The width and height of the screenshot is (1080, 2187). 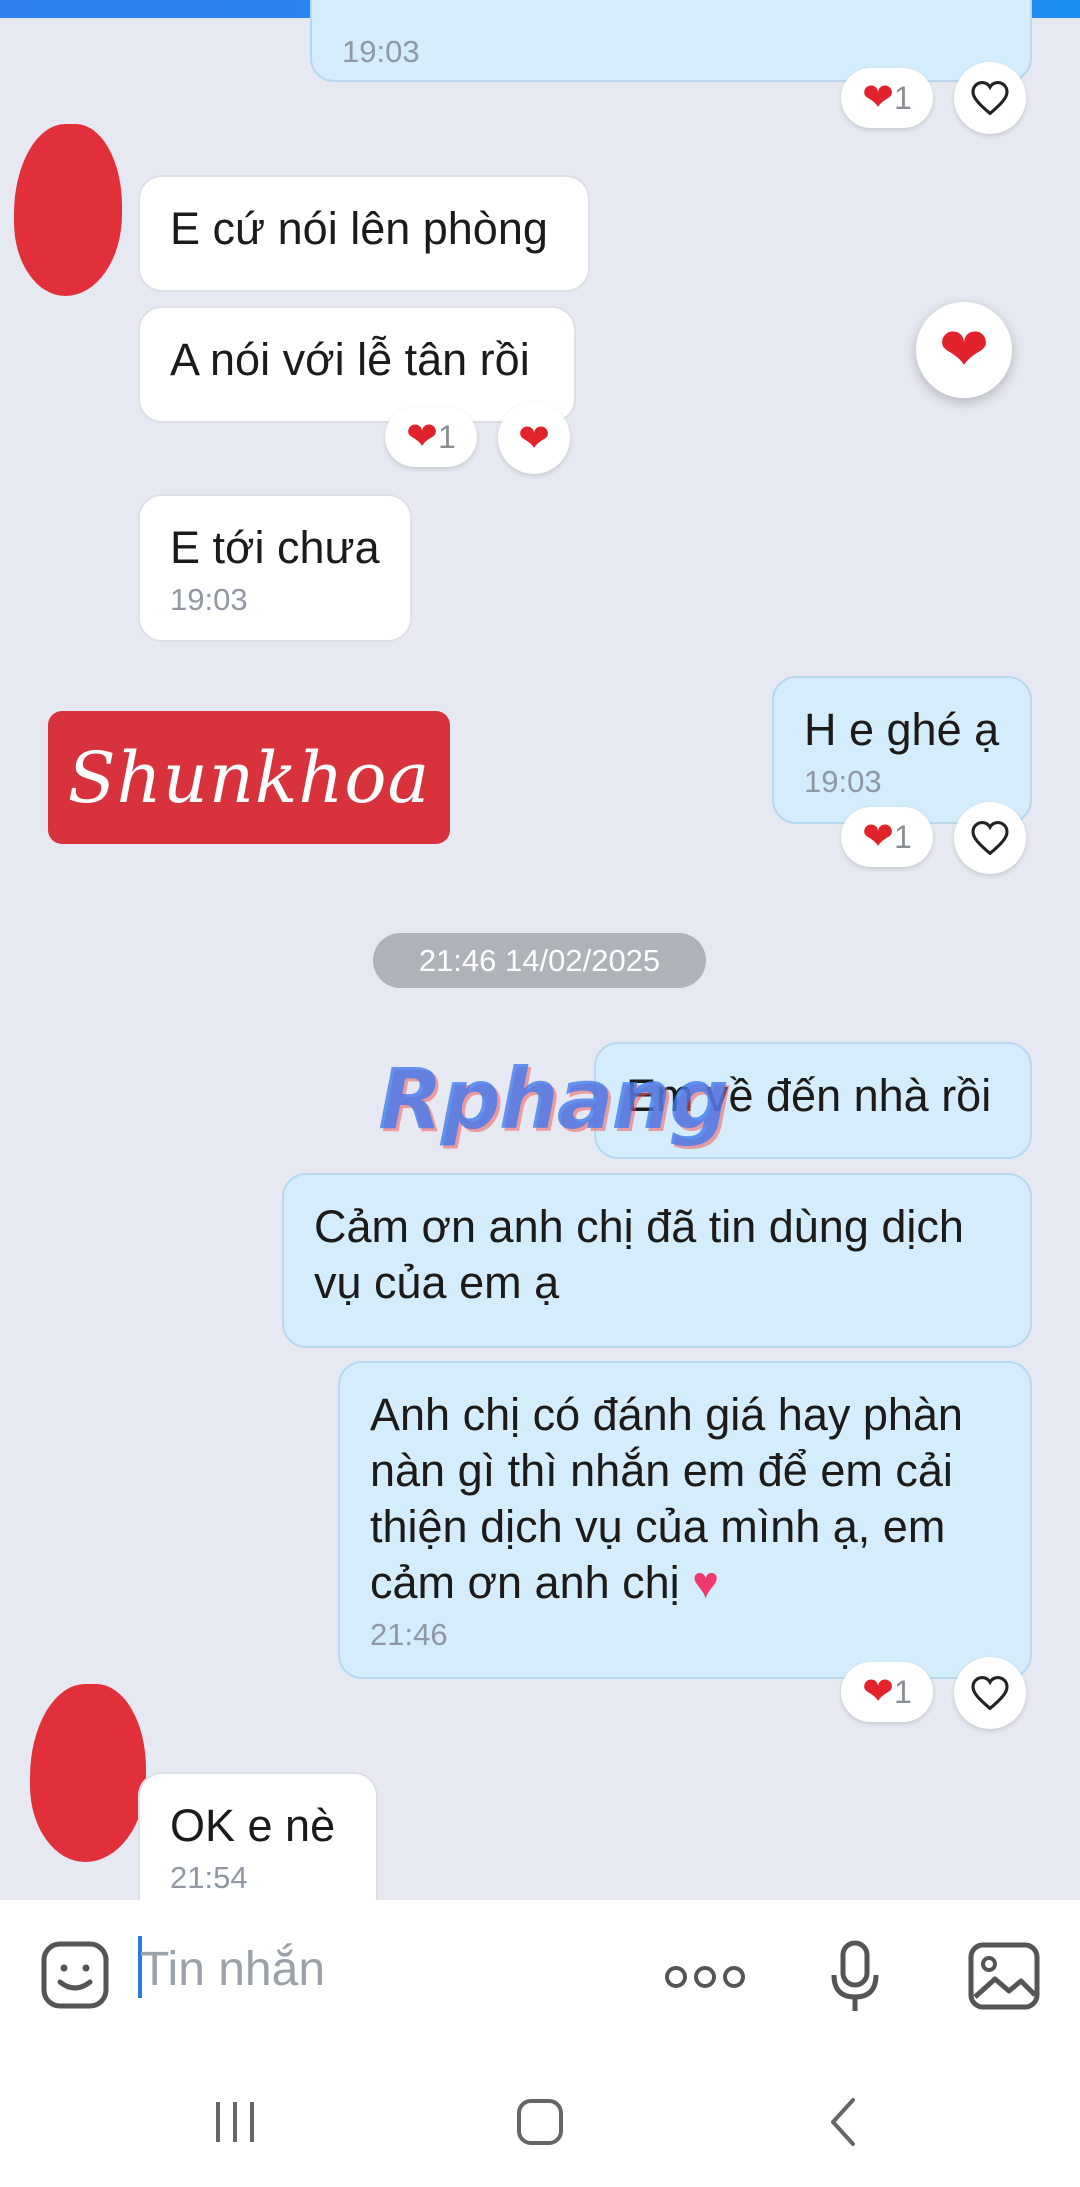 What do you see at coordinates (235, 2122) in the screenshot?
I see `recent-apps-icon` at bounding box center [235, 2122].